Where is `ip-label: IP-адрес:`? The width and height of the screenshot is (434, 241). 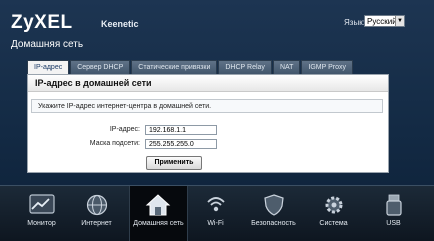 ip-label: IP-адрес: is located at coordinates (124, 129).